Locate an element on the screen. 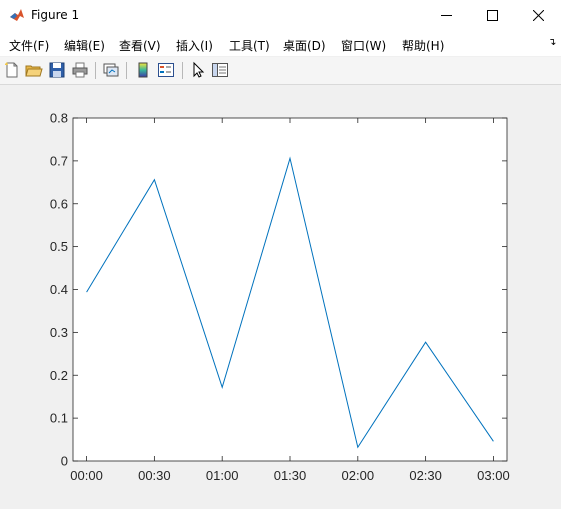  menu-tools: 工具(T) is located at coordinates (249, 45).